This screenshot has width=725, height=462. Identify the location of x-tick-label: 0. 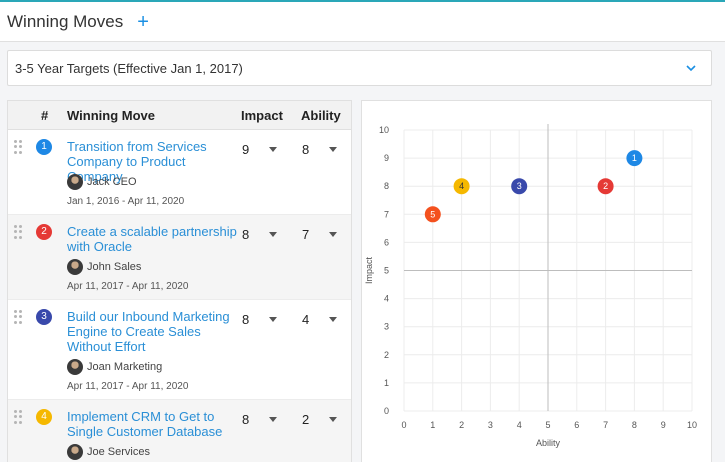
(403, 425).